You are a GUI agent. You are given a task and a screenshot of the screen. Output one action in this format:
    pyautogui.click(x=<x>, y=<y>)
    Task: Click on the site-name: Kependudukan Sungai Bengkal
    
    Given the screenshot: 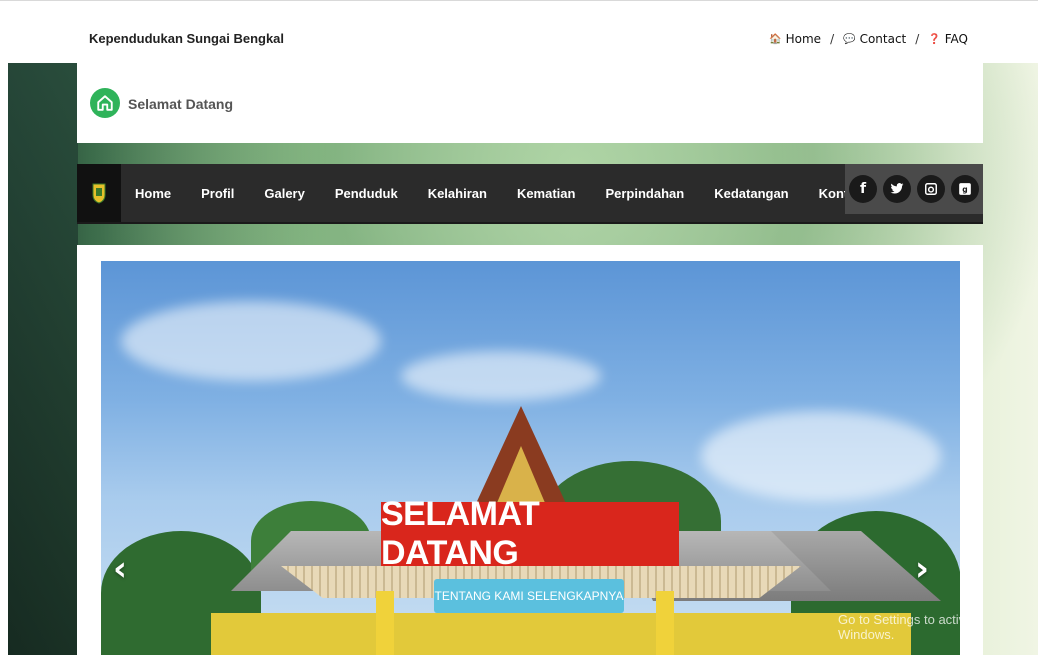 What is the action you would take?
    pyautogui.click(x=186, y=38)
    